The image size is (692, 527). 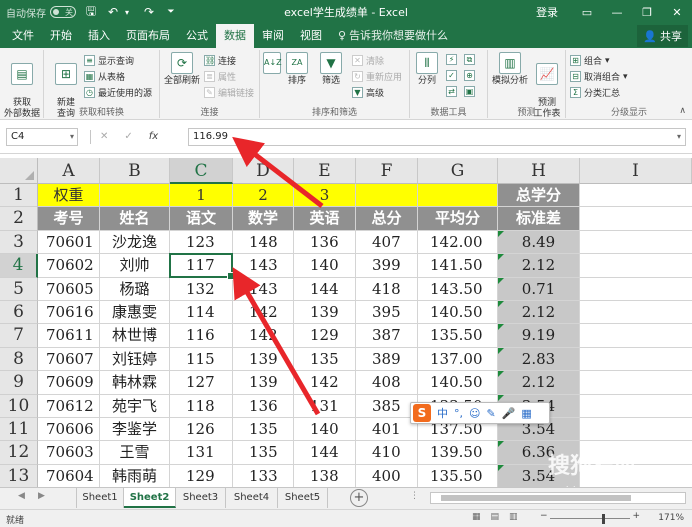 I want to click on tab-formulas: 公式, so click(x=197, y=36).